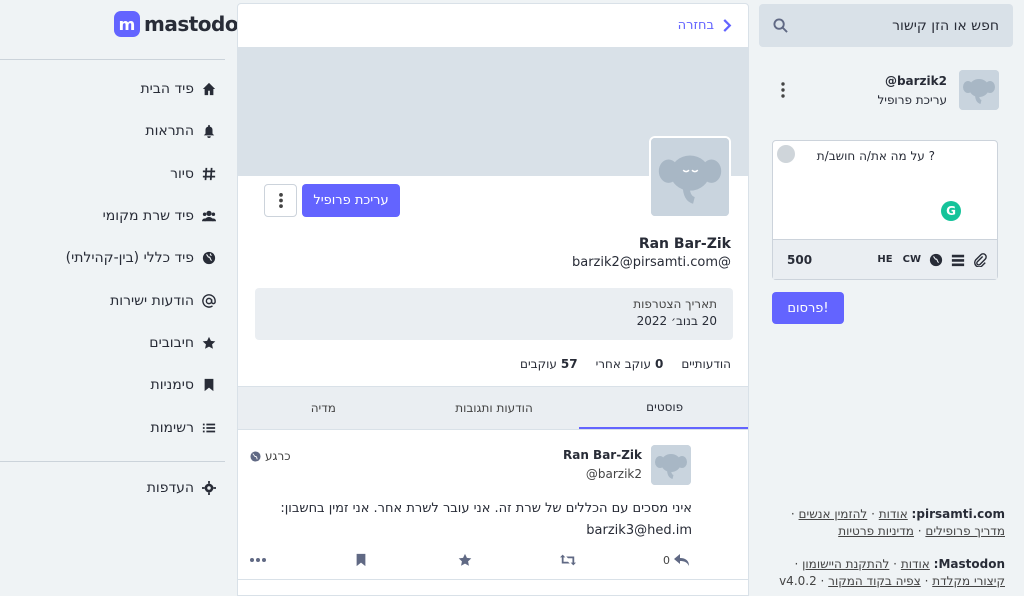  I want to click on nav-item-label: התראות, so click(169, 131).